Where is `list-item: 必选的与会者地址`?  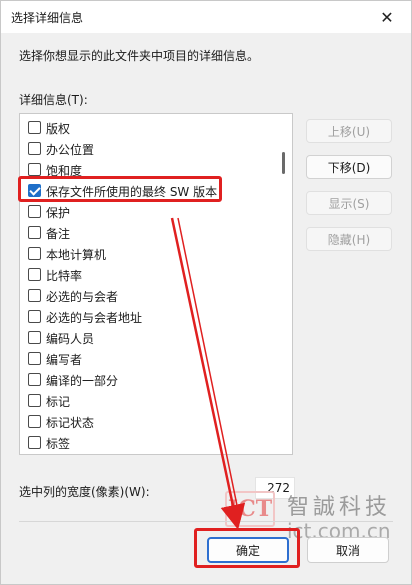
list-item: 必选的与会者地址 is located at coordinates (148, 316).